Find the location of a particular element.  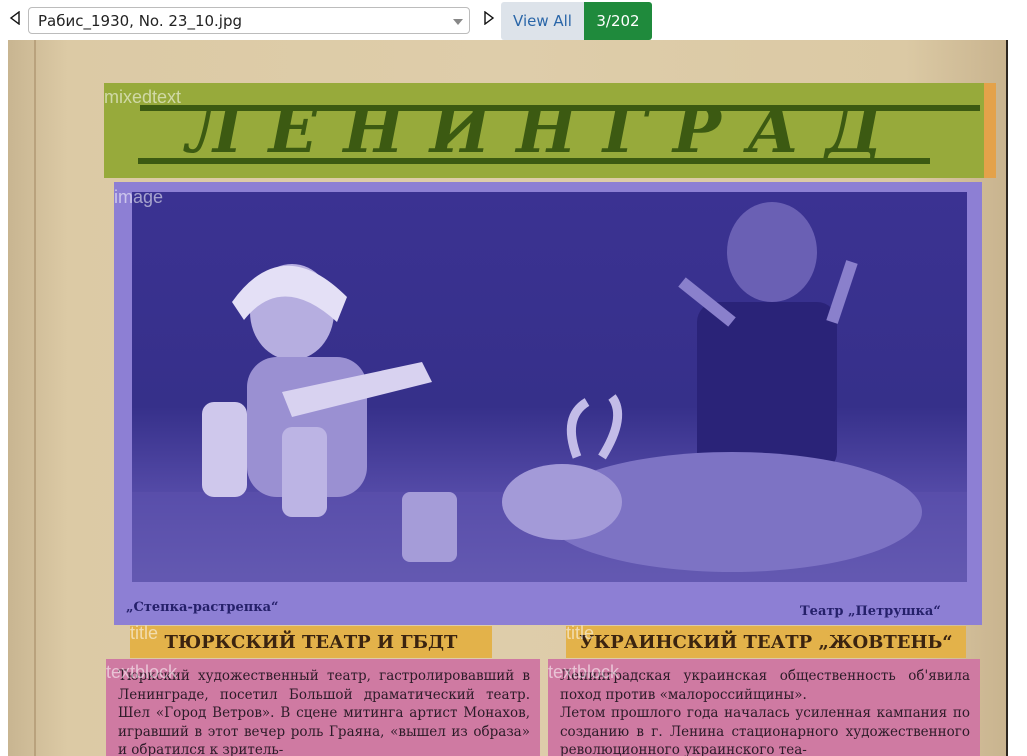

region-title-right: УКРАИНСКИЙ ТЕАТР „ЖОВТЕНЬ“ is located at coordinates (766, 642).